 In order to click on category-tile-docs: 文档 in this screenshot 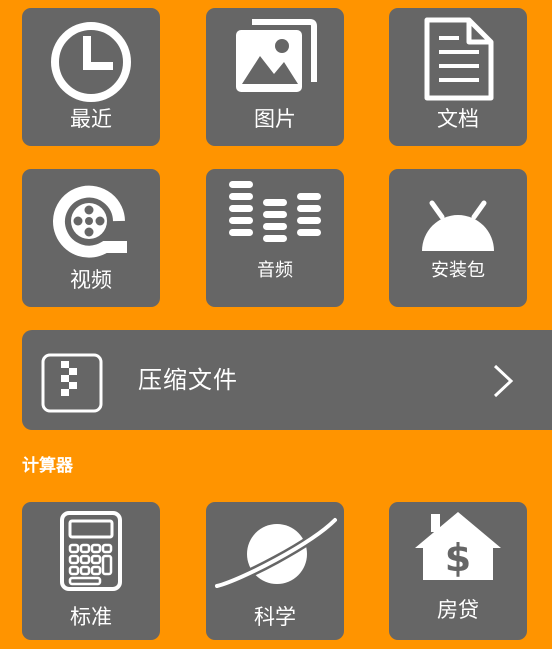, I will do `click(458, 77)`.